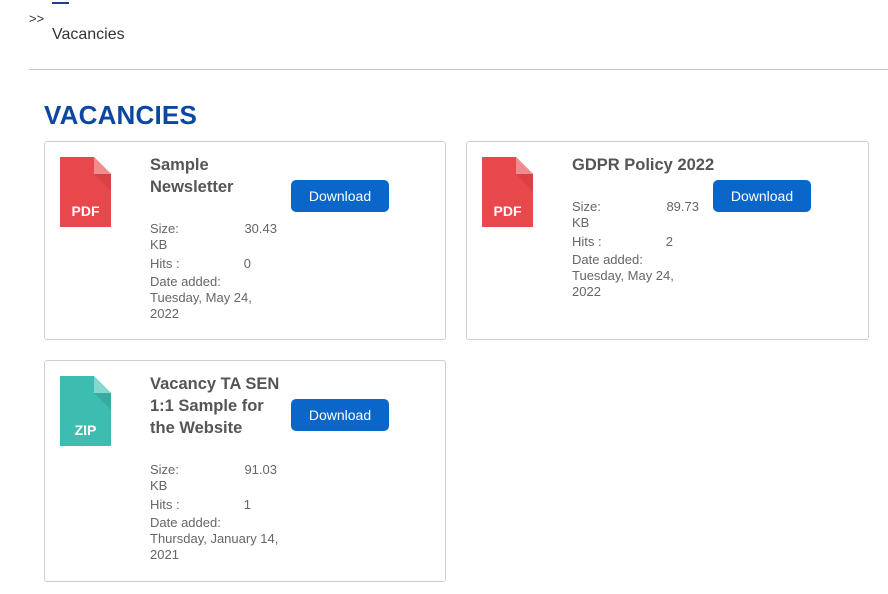 This screenshot has width=888, height=594. Describe the element at coordinates (60, 4) in the screenshot. I see `menu-icon` at that location.